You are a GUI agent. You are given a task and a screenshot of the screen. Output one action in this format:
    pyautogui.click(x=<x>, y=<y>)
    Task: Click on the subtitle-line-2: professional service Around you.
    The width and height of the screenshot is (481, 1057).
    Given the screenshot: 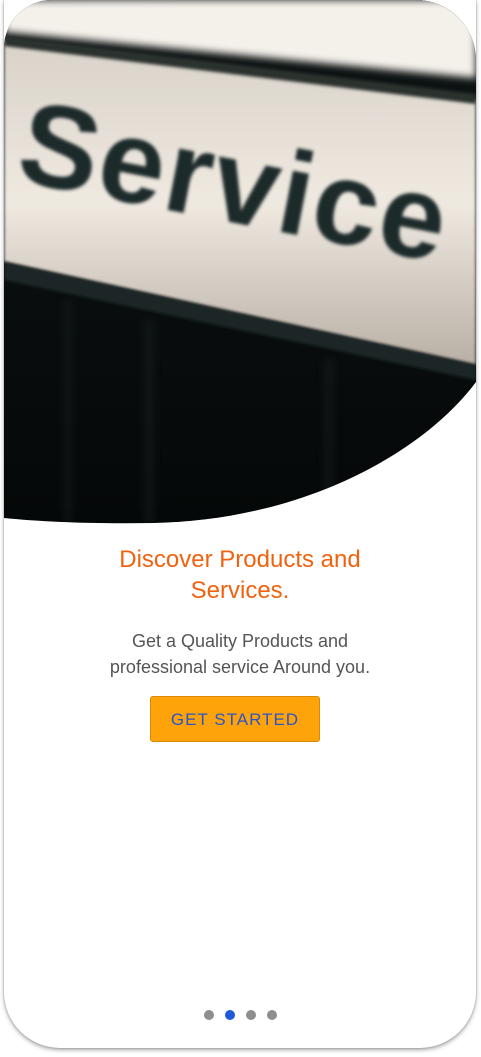 What is the action you would take?
    pyautogui.click(x=240, y=667)
    